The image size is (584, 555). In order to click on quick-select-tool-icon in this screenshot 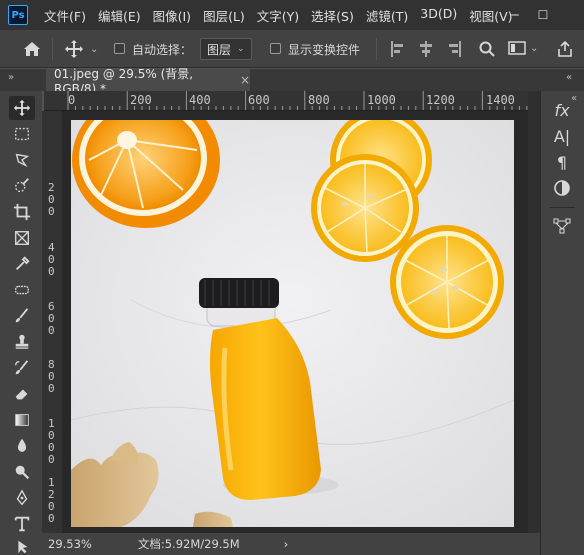, I will do `click(22, 186)`.